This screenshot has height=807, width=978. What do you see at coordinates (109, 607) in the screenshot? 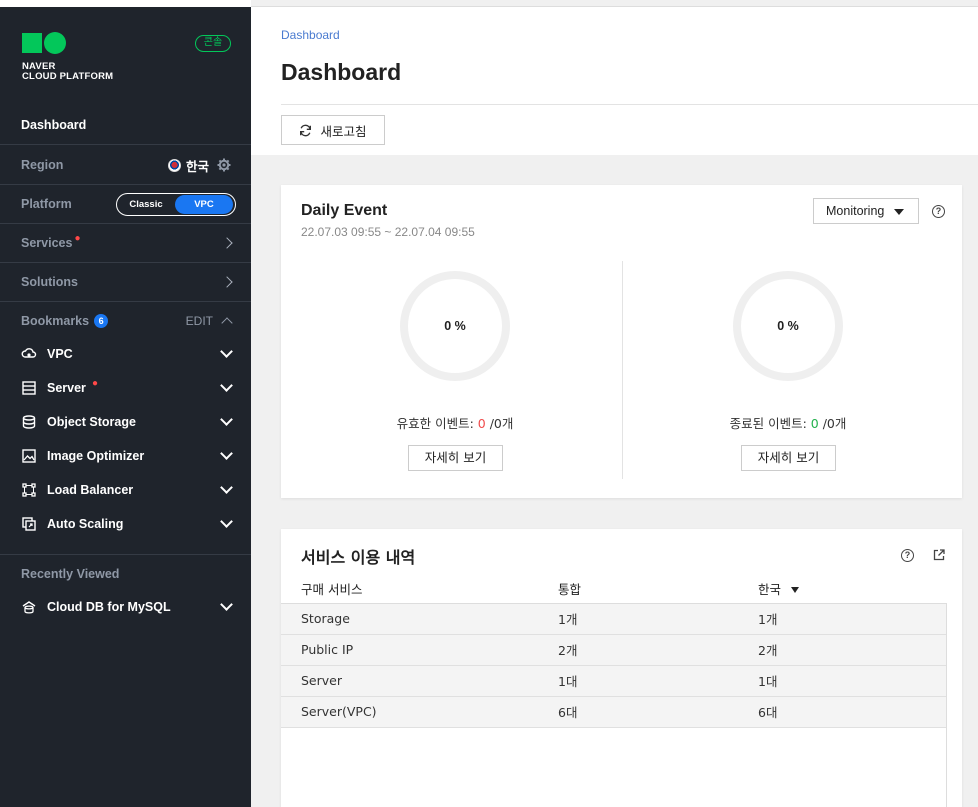
I see `recent-label: Cloud DB for MySQL` at bounding box center [109, 607].